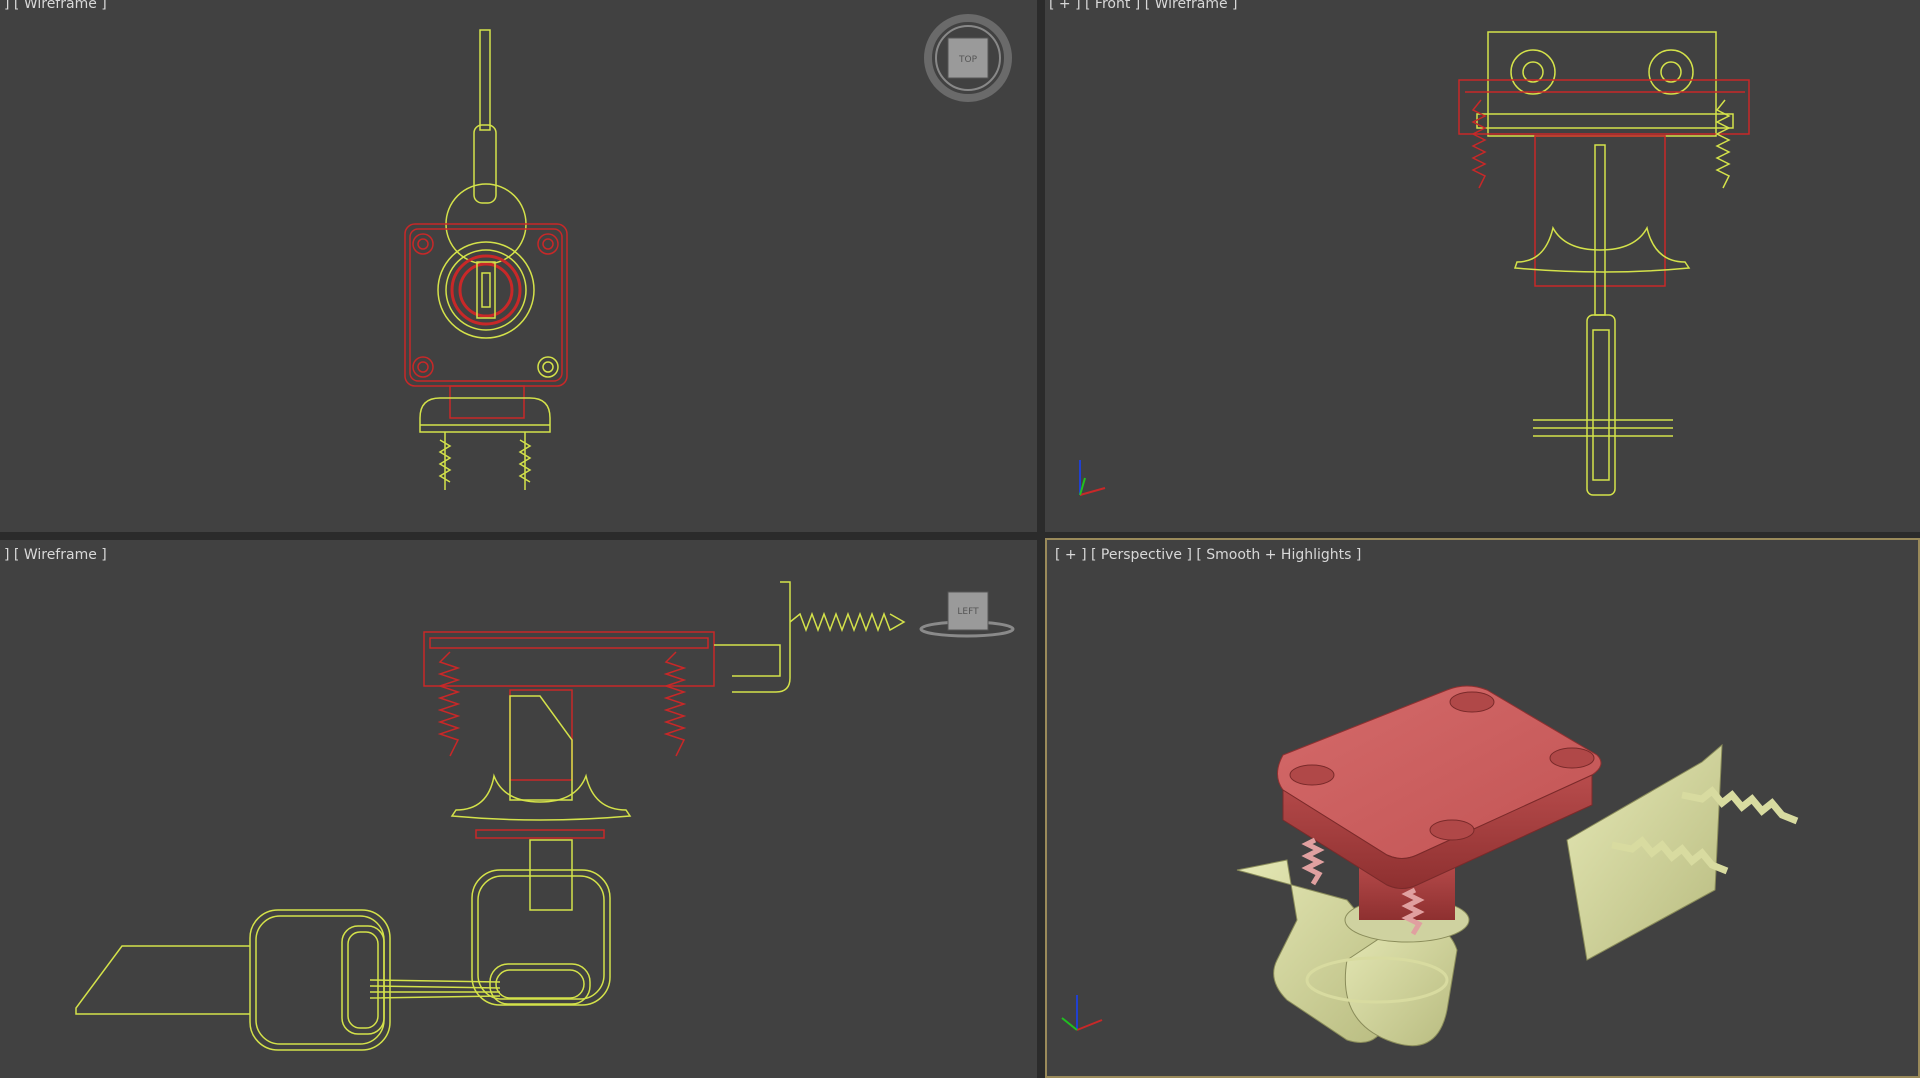 The image size is (1920, 1078). I want to click on perspective-render, so click(1430, 866).